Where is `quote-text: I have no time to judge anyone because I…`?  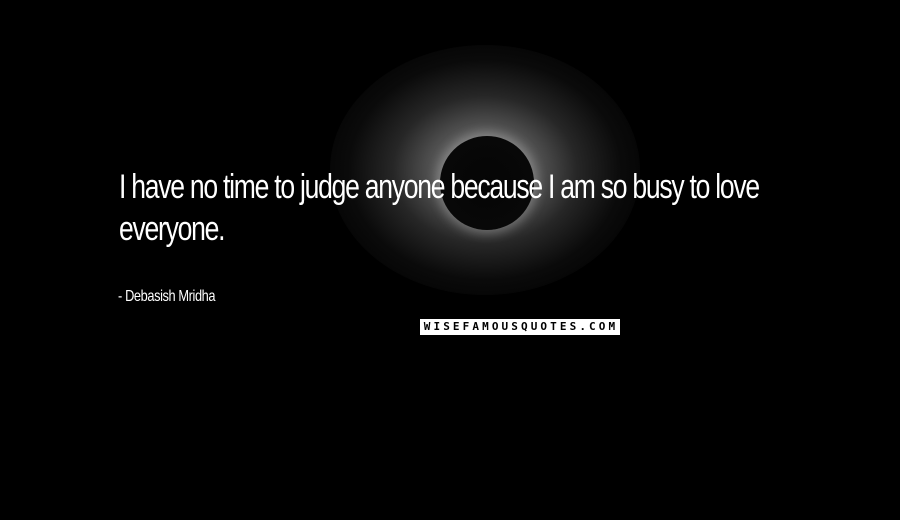 quote-text: I have no time to judge anyone because I… is located at coordinates (470, 208).